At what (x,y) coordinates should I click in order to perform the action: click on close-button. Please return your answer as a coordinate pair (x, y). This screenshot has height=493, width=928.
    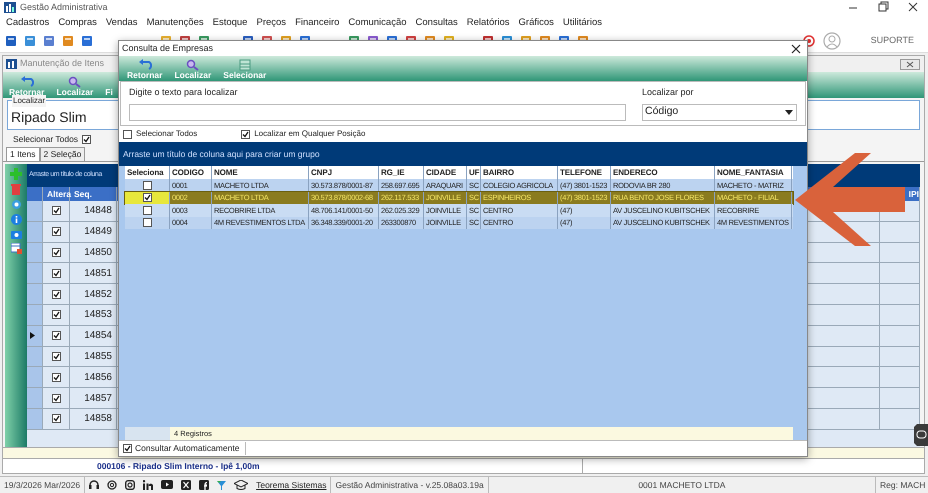
    Looking at the image, I should click on (910, 64).